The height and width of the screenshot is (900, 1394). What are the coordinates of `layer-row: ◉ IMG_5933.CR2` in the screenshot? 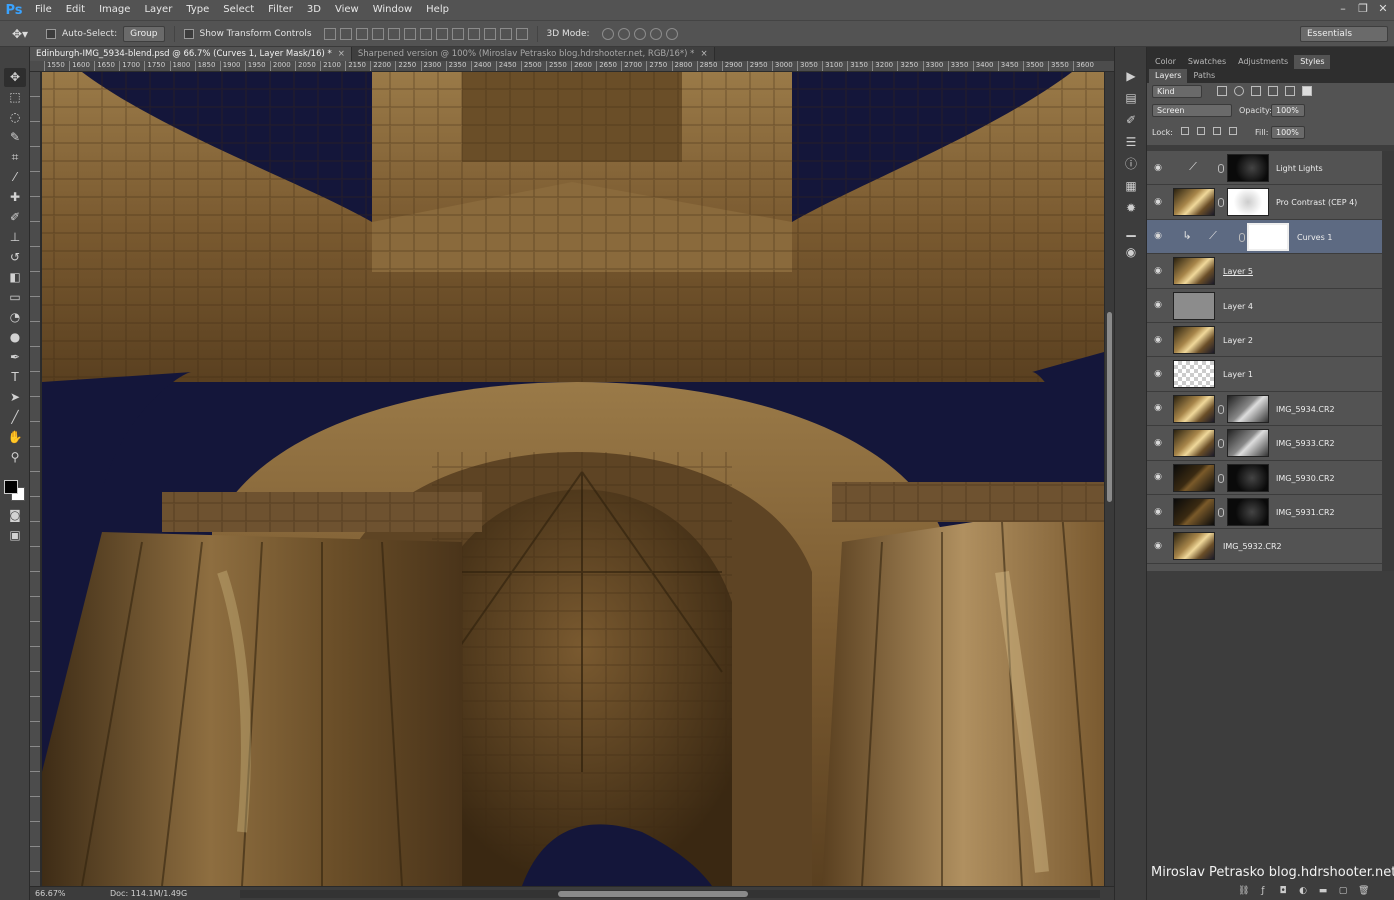 It's located at (1264, 443).